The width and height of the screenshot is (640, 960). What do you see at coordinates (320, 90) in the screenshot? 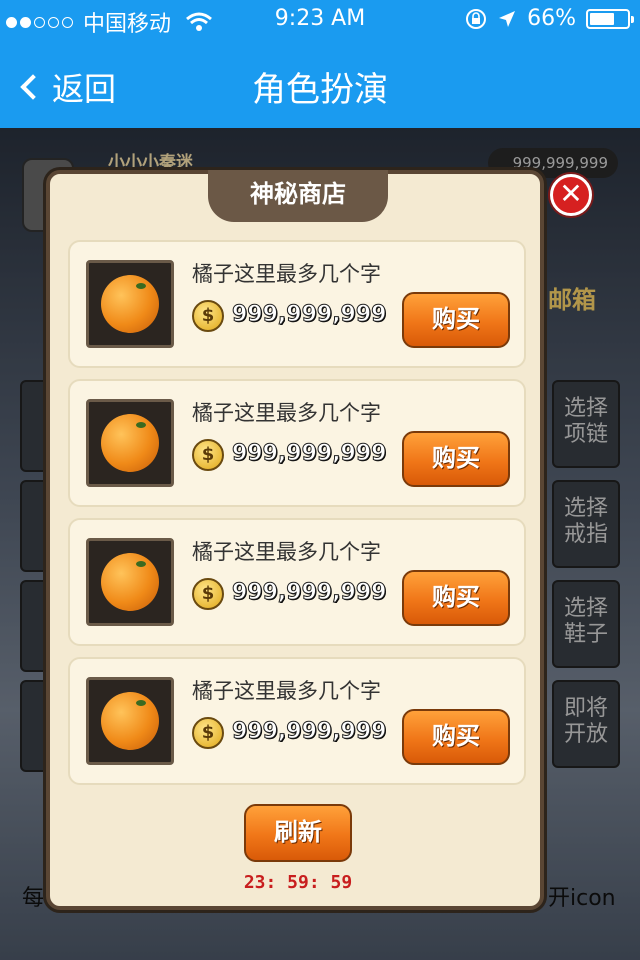
I see `page-title: 角色扮演` at bounding box center [320, 90].